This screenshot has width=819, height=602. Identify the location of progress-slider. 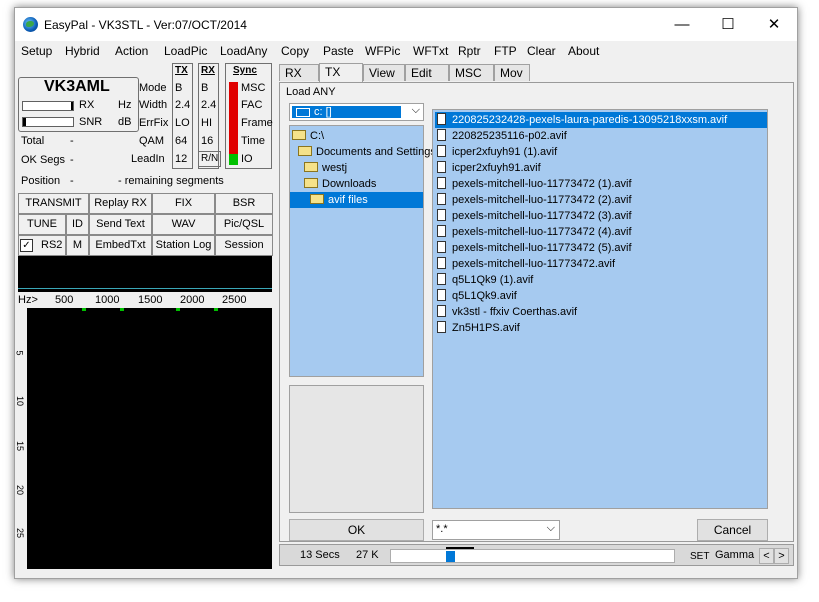
(532, 555).